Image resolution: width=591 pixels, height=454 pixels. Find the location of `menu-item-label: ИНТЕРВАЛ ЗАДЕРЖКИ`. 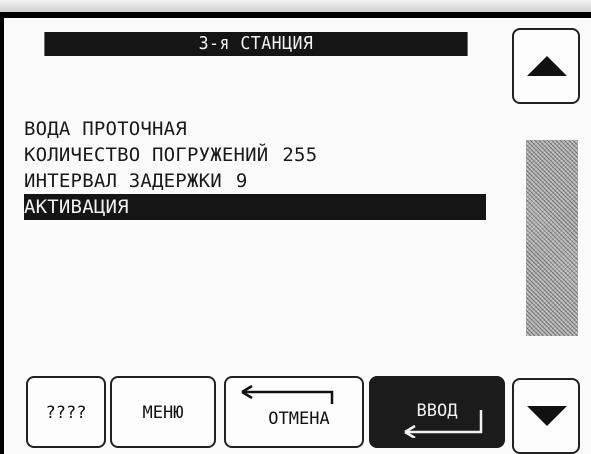

menu-item-label: ИНТЕРВАЛ ЗАДЕРЖКИ is located at coordinates (123, 181).